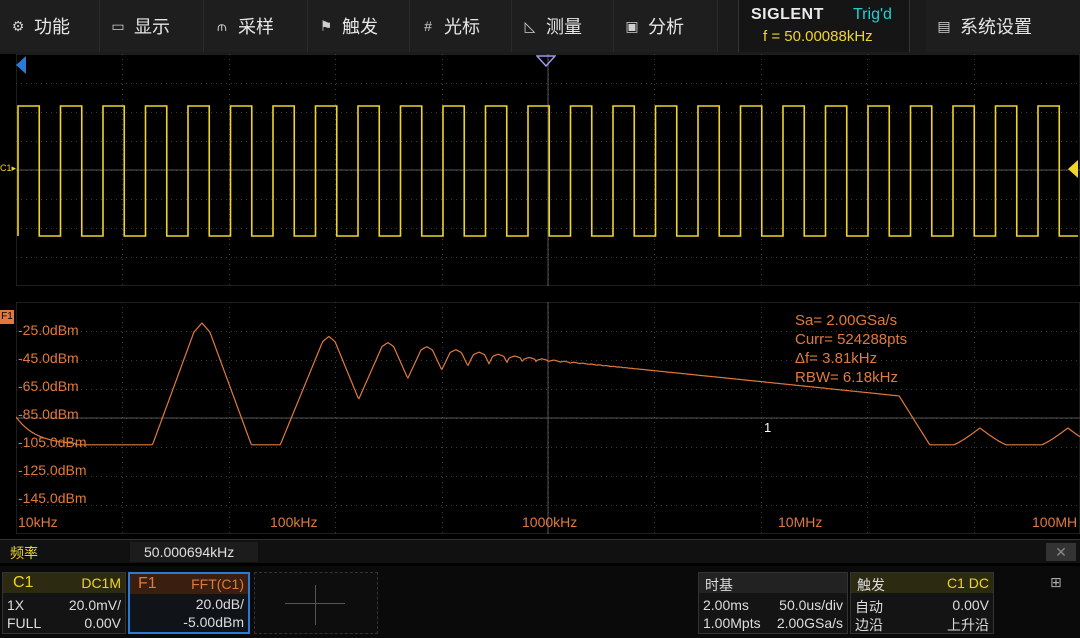 This screenshot has height=638, width=1080. I want to click on fft-x-label: 10kHz, so click(38, 522).